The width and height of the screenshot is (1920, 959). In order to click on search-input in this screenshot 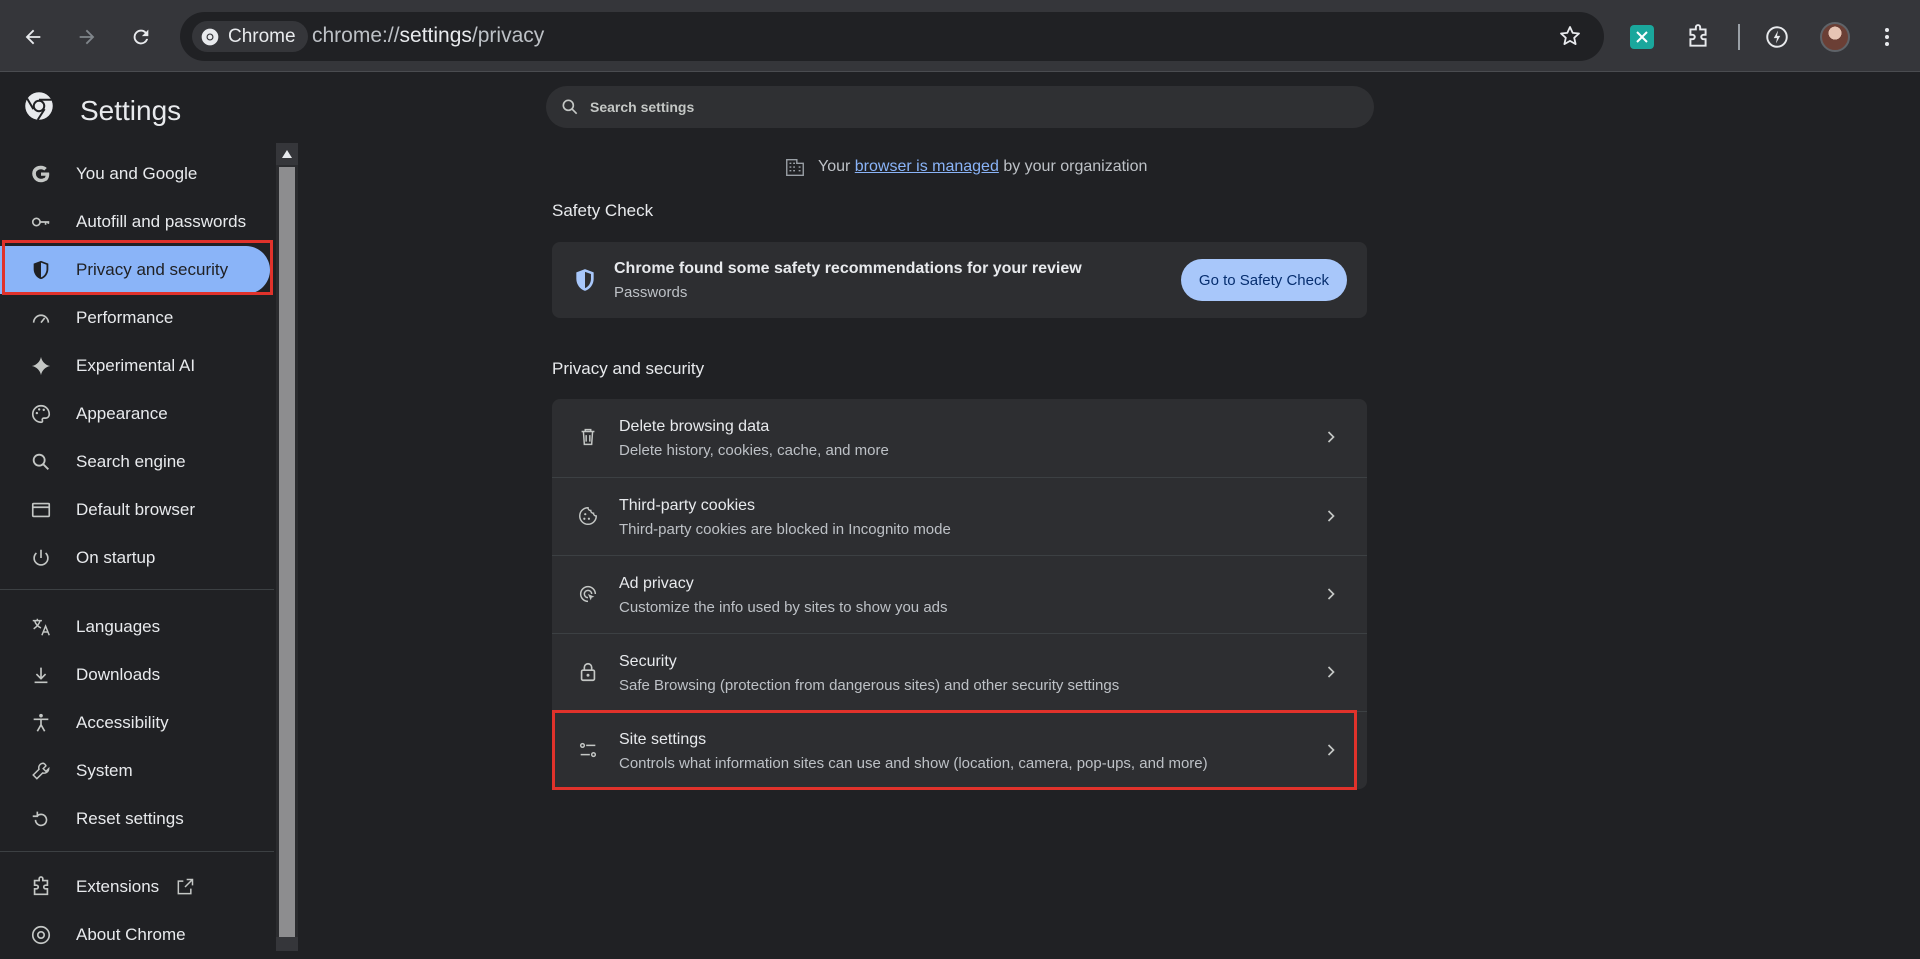, I will do `click(940, 107)`.